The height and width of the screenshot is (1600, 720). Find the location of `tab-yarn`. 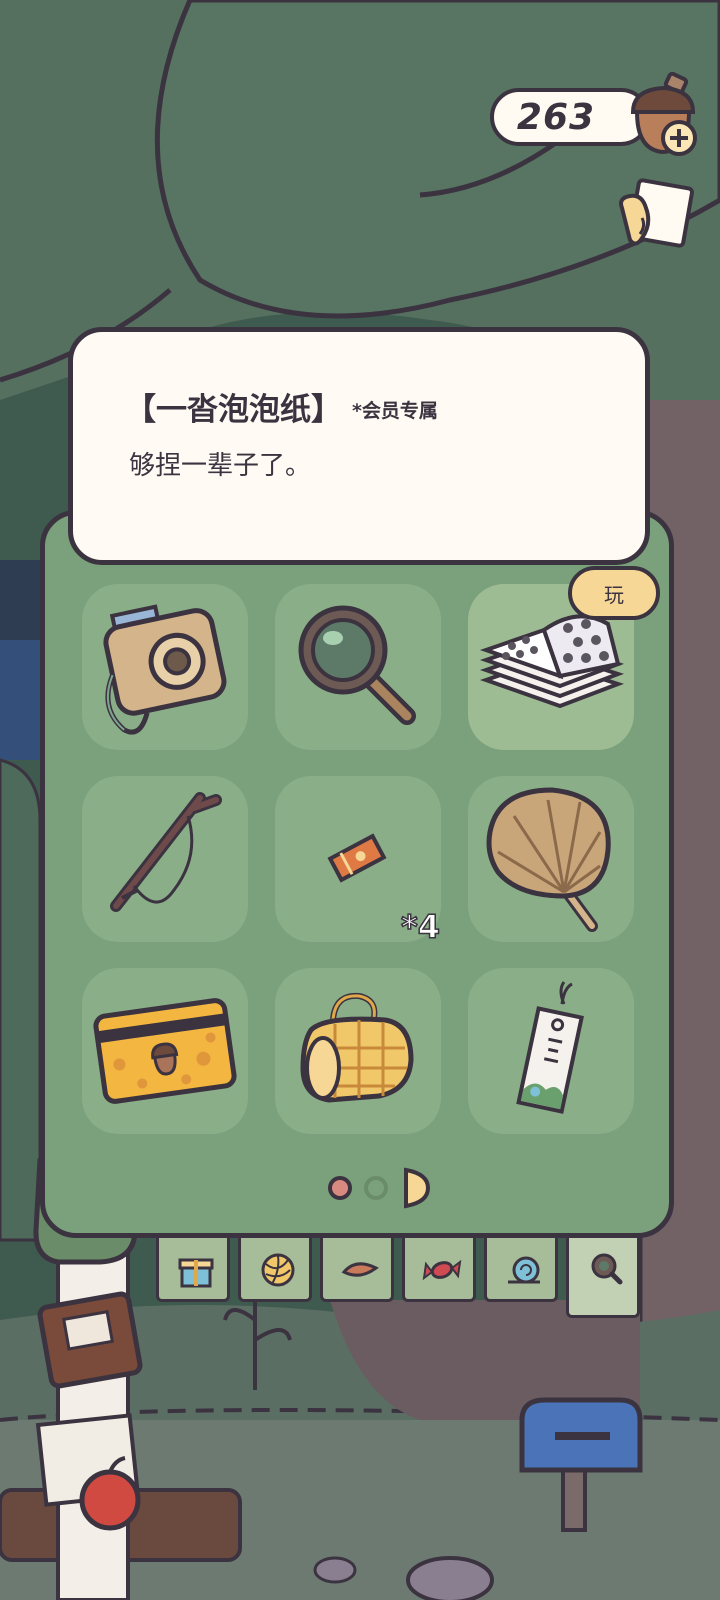

tab-yarn is located at coordinates (275, 1270).